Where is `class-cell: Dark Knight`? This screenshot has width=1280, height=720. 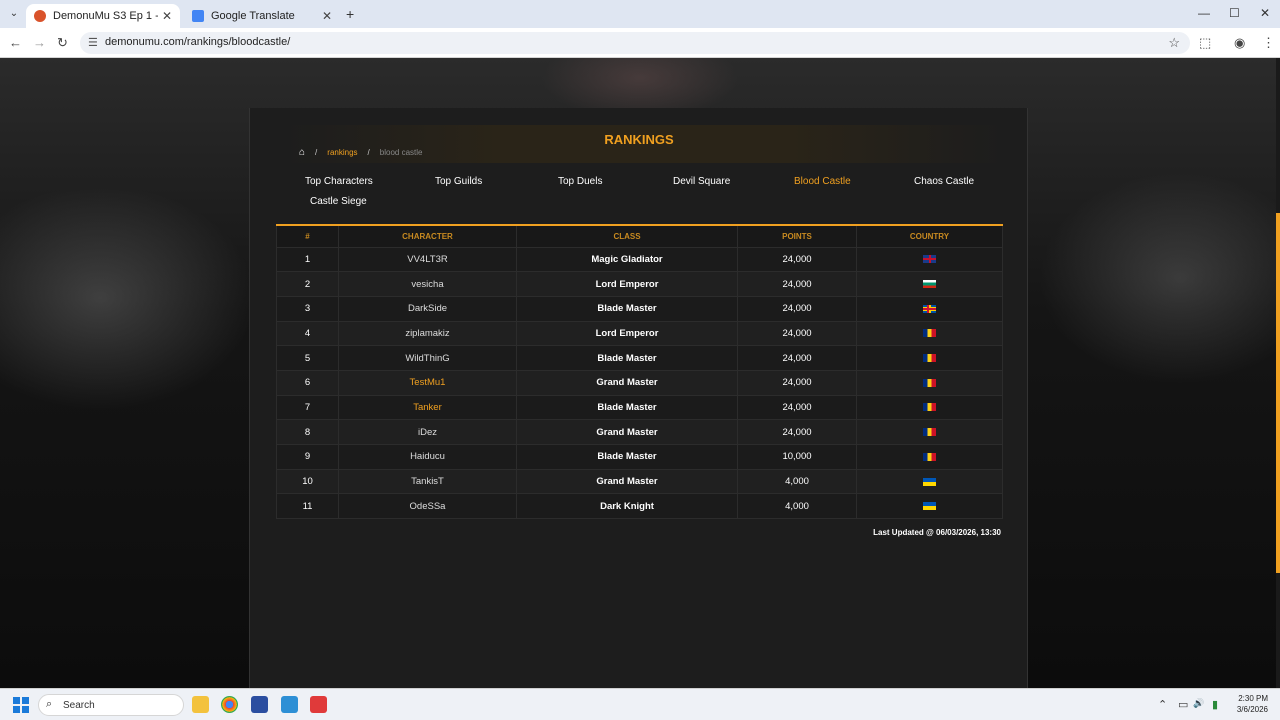 class-cell: Dark Knight is located at coordinates (627, 506).